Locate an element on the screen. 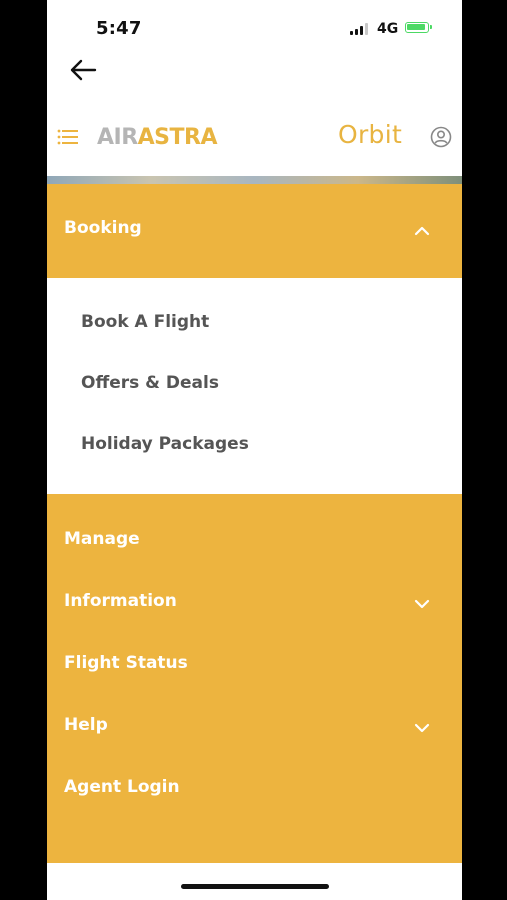 The width and height of the screenshot is (507, 900). status-bar: 5:47 4G is located at coordinates (254, 25).